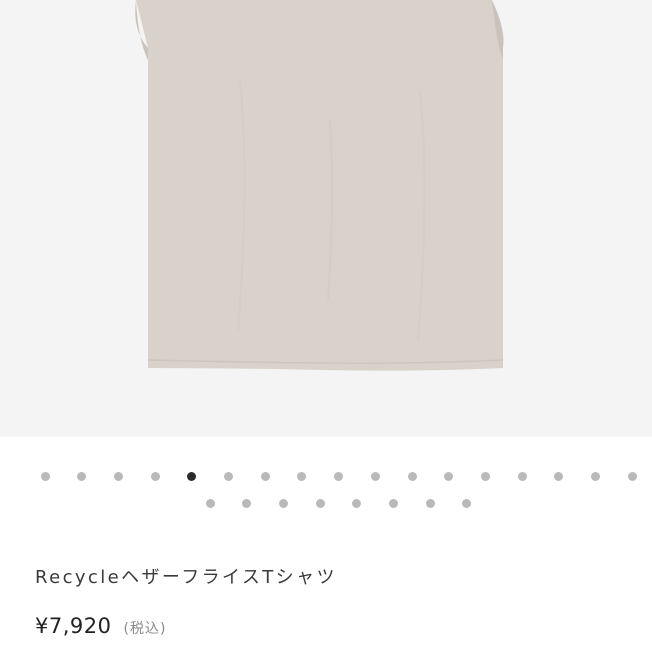  I want to click on tax-note: (税込), so click(145, 629).